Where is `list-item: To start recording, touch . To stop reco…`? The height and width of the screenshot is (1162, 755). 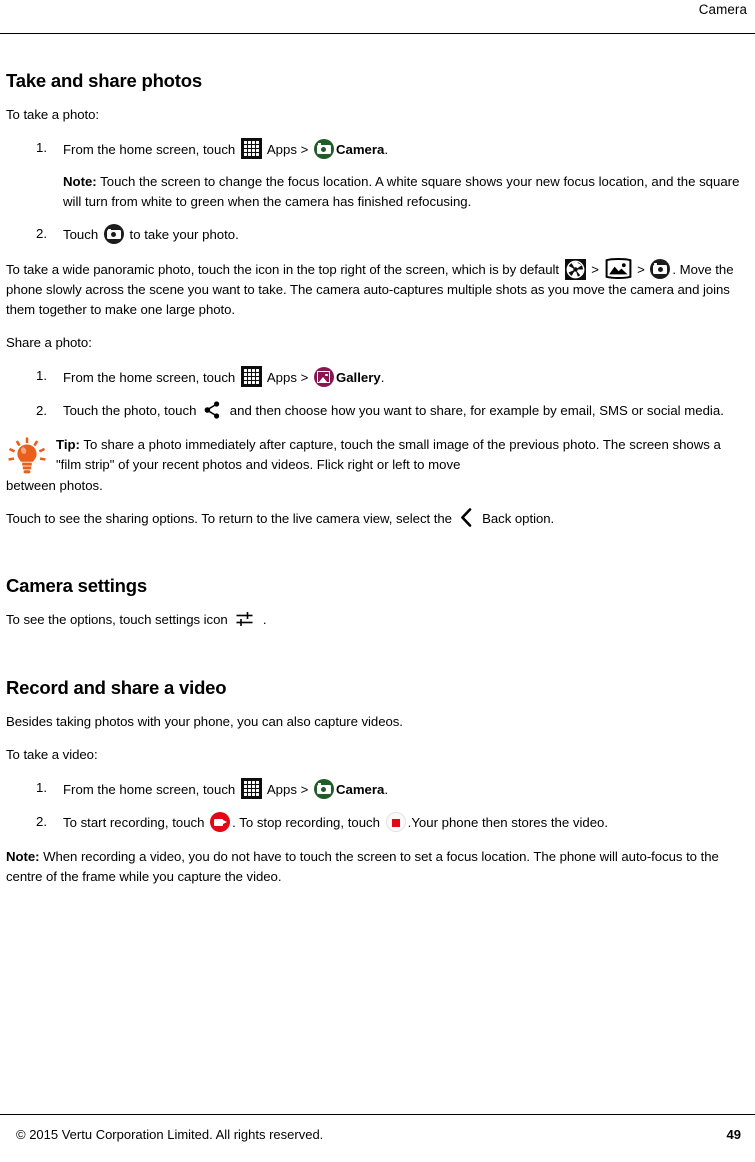
list-item: To start recording, touch . To stop reco… is located at coordinates (376, 822).